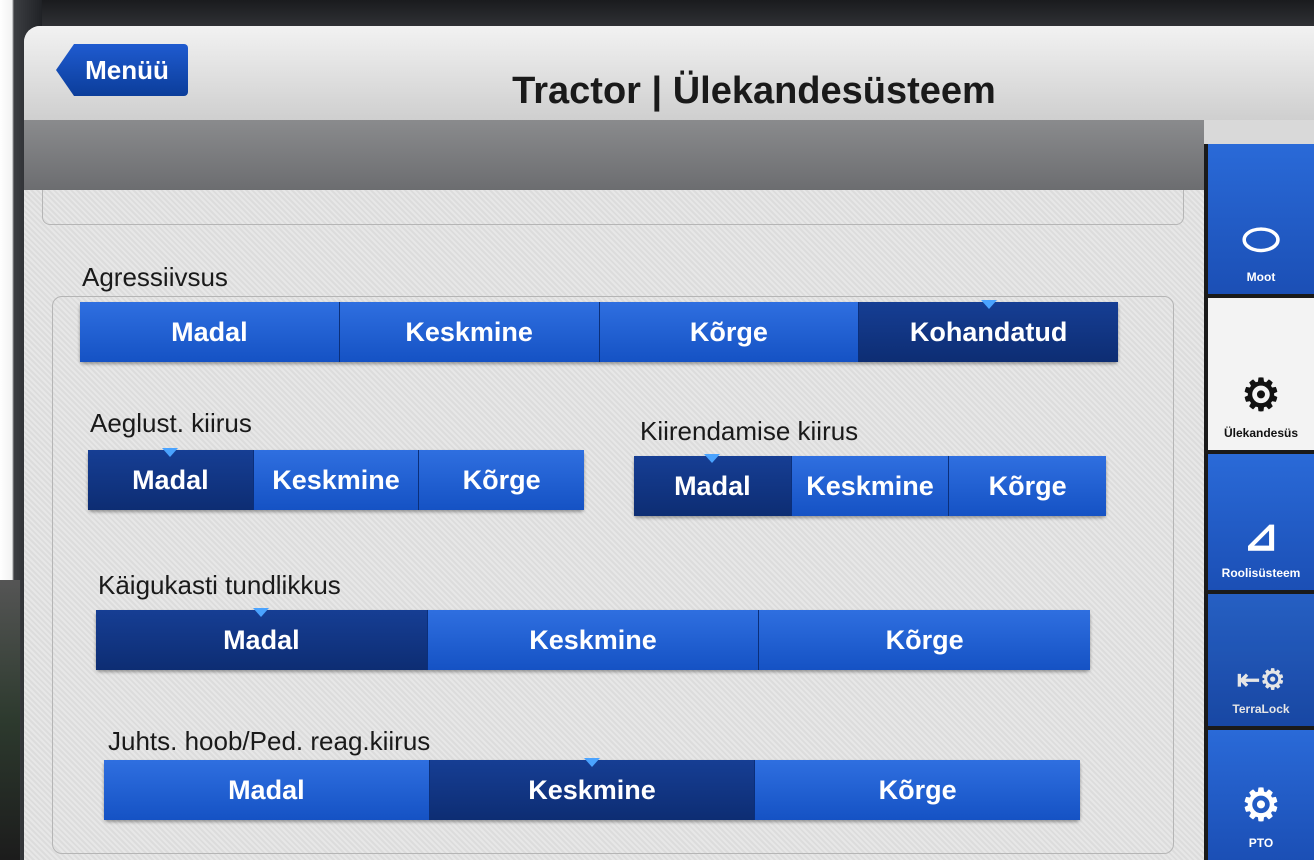 This screenshot has width=1314, height=860. What do you see at coordinates (267, 790) in the screenshot?
I see `lever-pedal-option-madal: Madal` at bounding box center [267, 790].